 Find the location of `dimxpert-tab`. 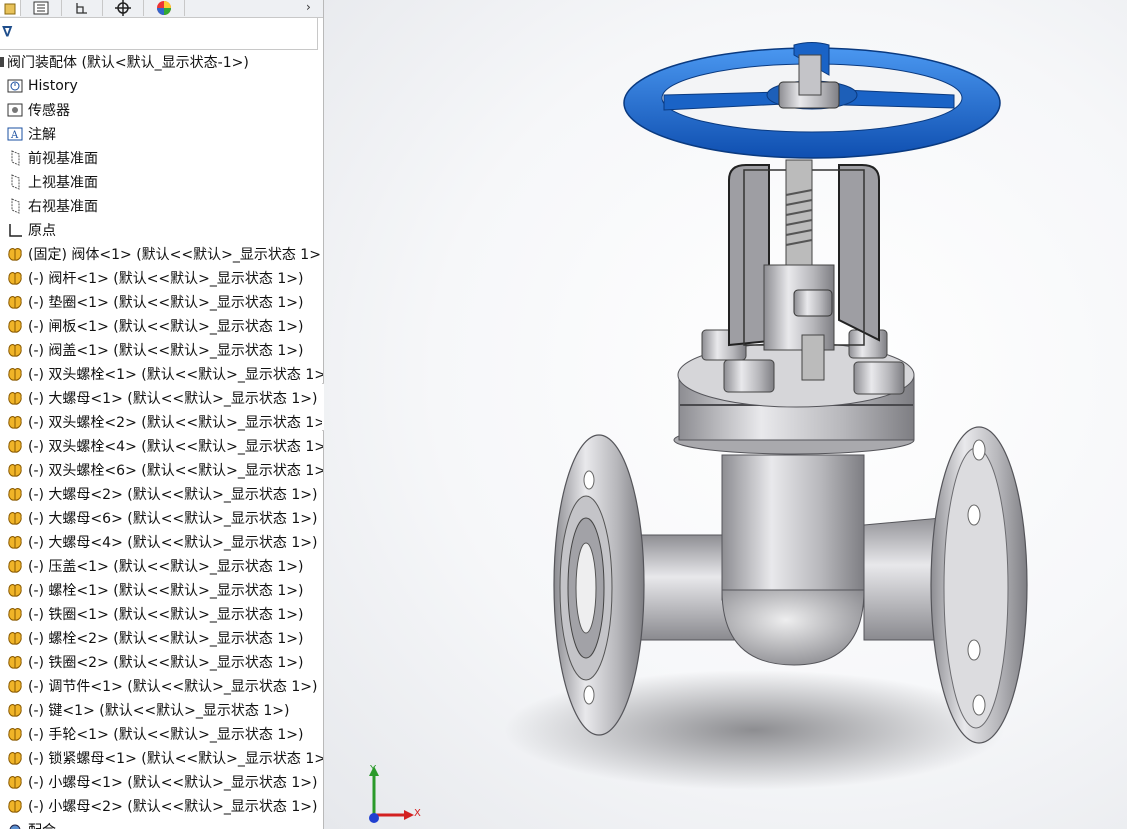

dimxpert-tab is located at coordinates (123, 8).